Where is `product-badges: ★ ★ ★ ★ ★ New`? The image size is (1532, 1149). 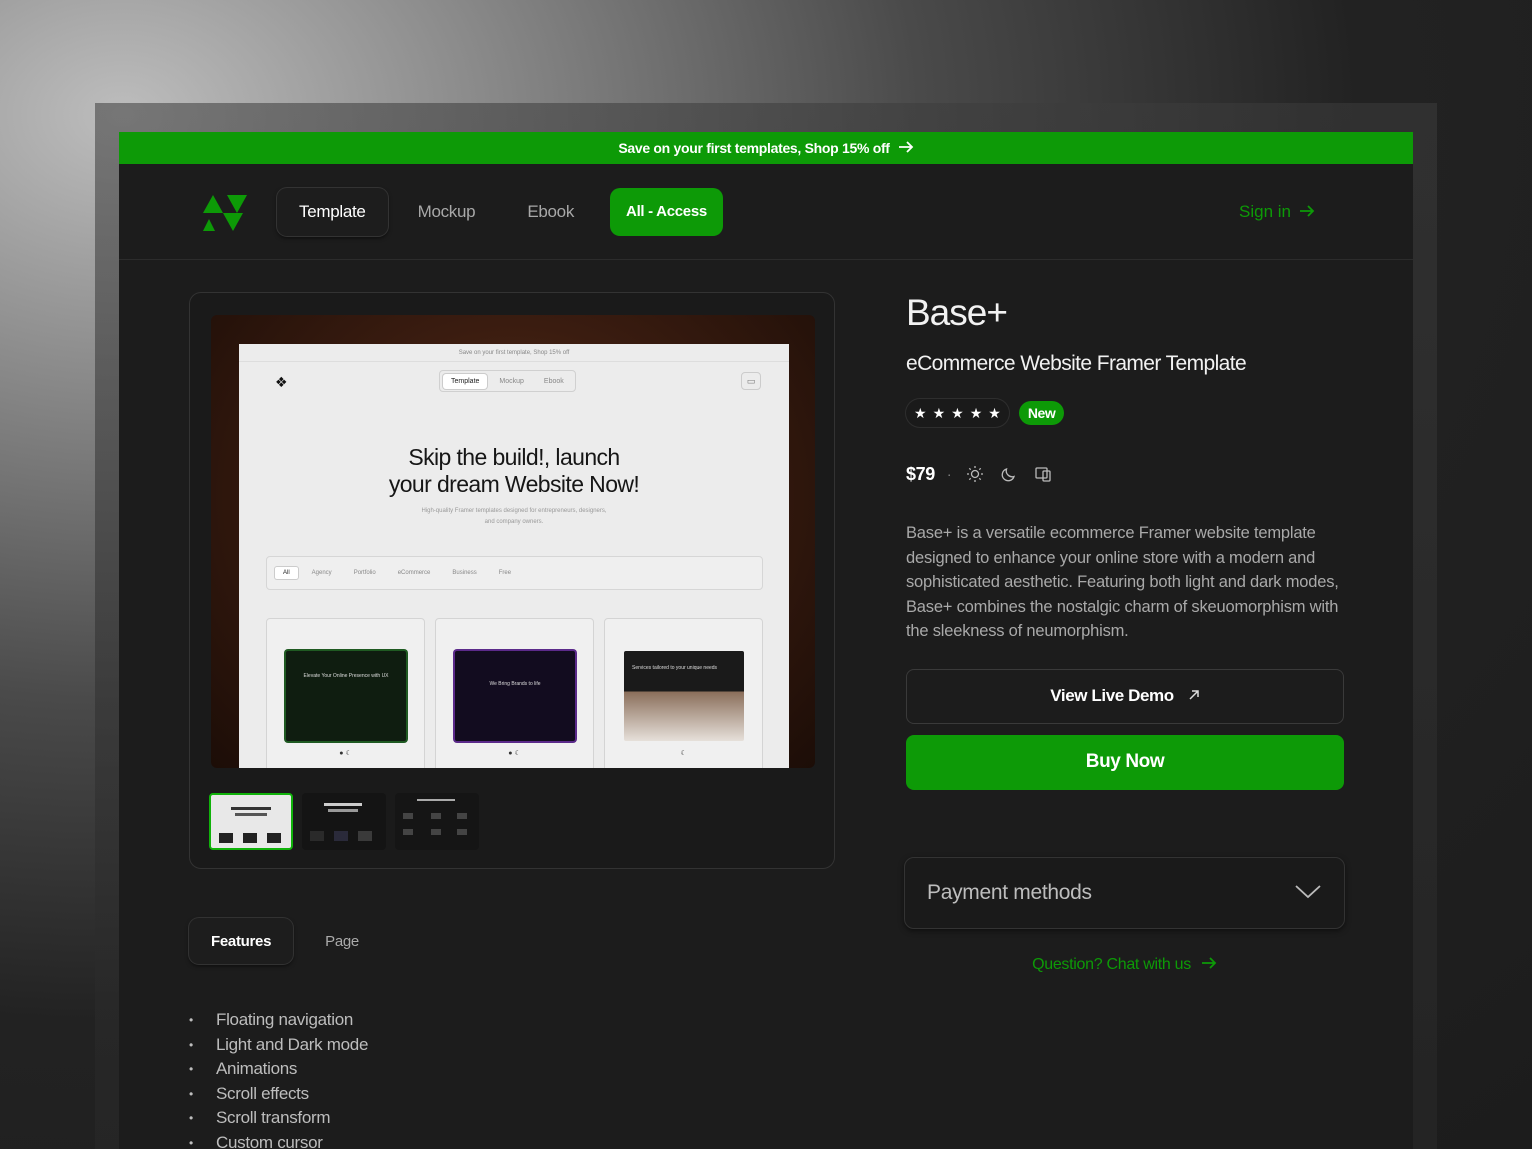
product-badges: ★ ★ ★ ★ ★ New is located at coordinates (1125, 413).